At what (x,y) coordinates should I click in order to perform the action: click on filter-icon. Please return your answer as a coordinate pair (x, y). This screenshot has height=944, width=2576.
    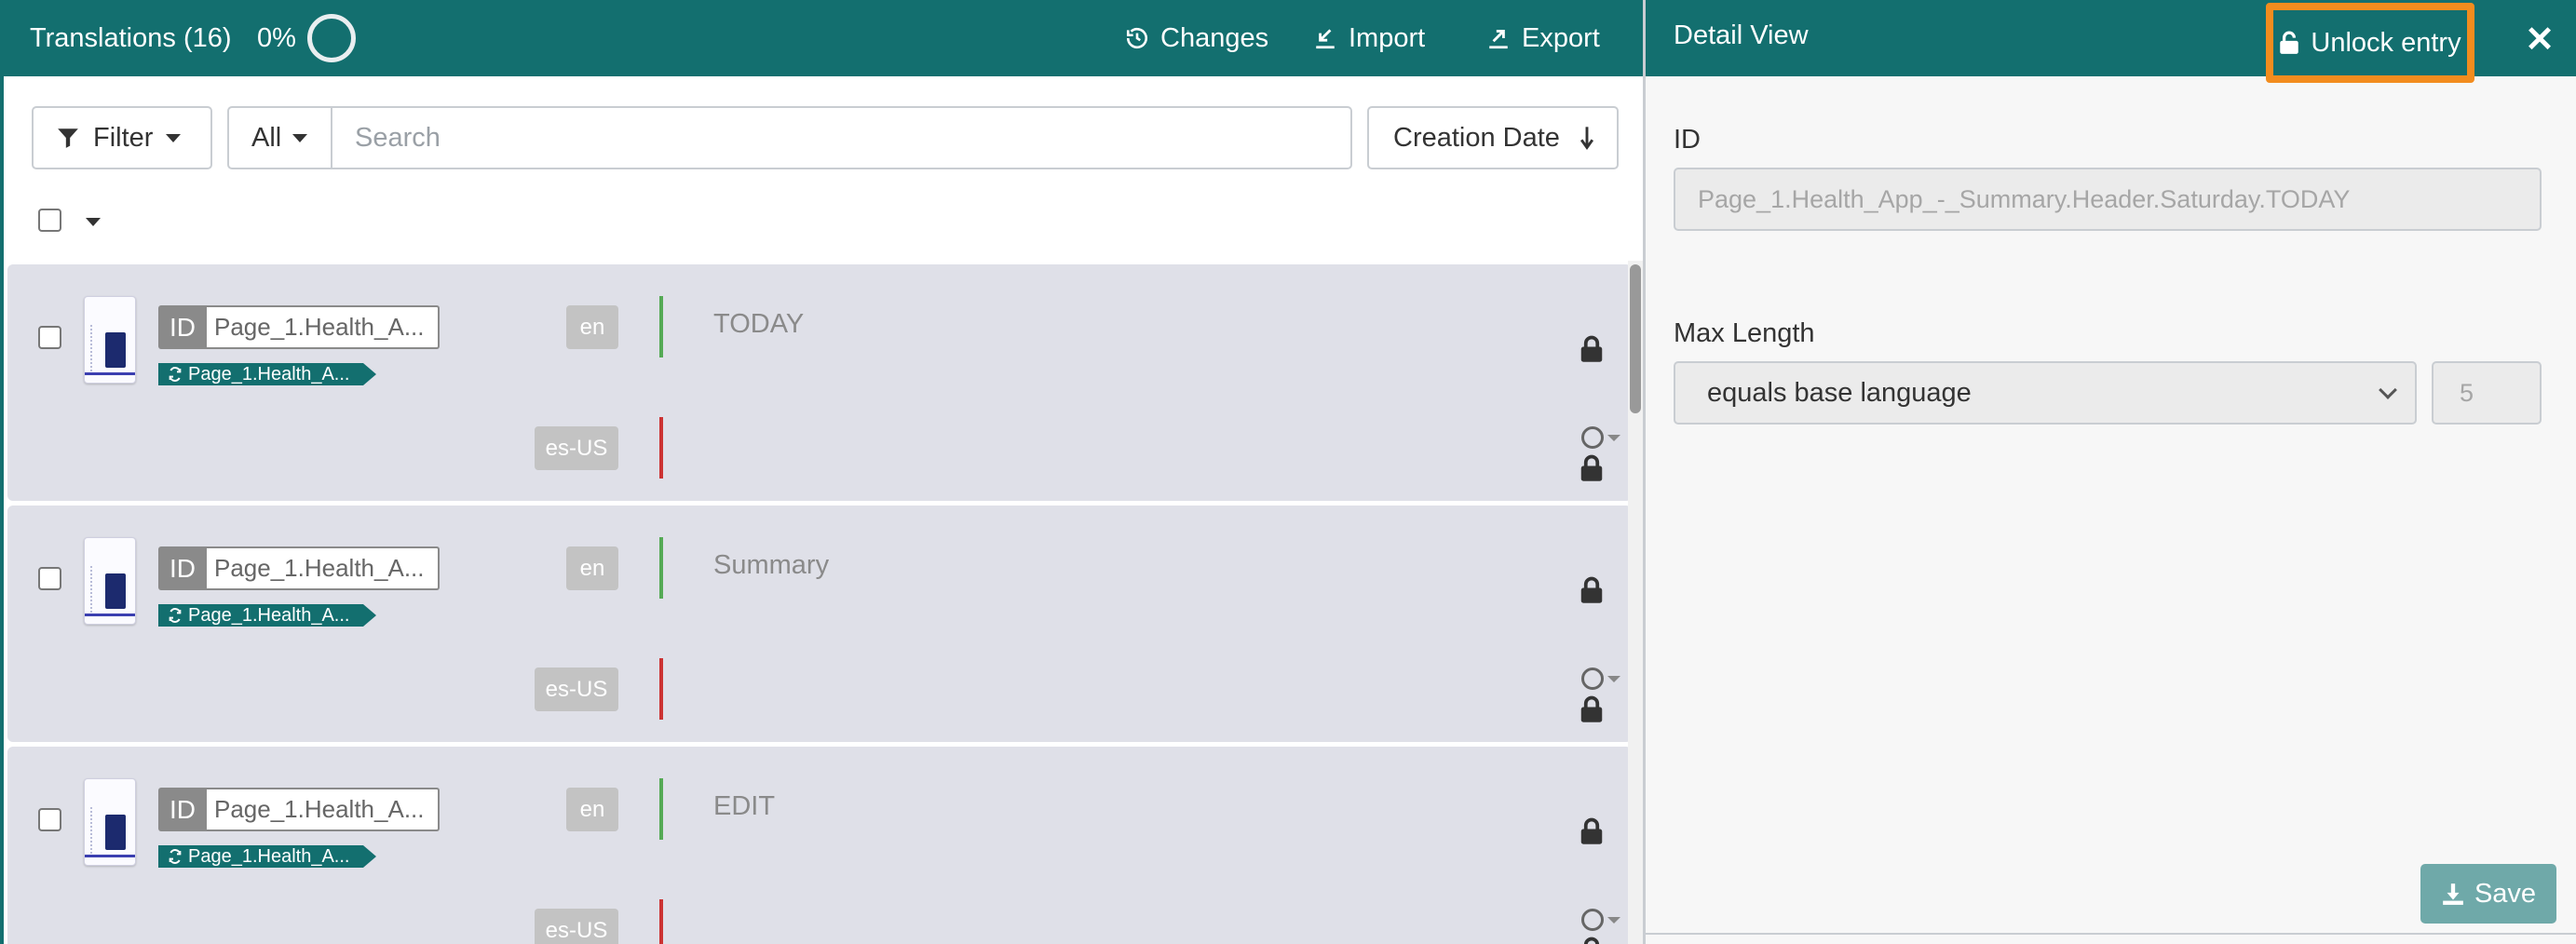
    Looking at the image, I should click on (68, 138).